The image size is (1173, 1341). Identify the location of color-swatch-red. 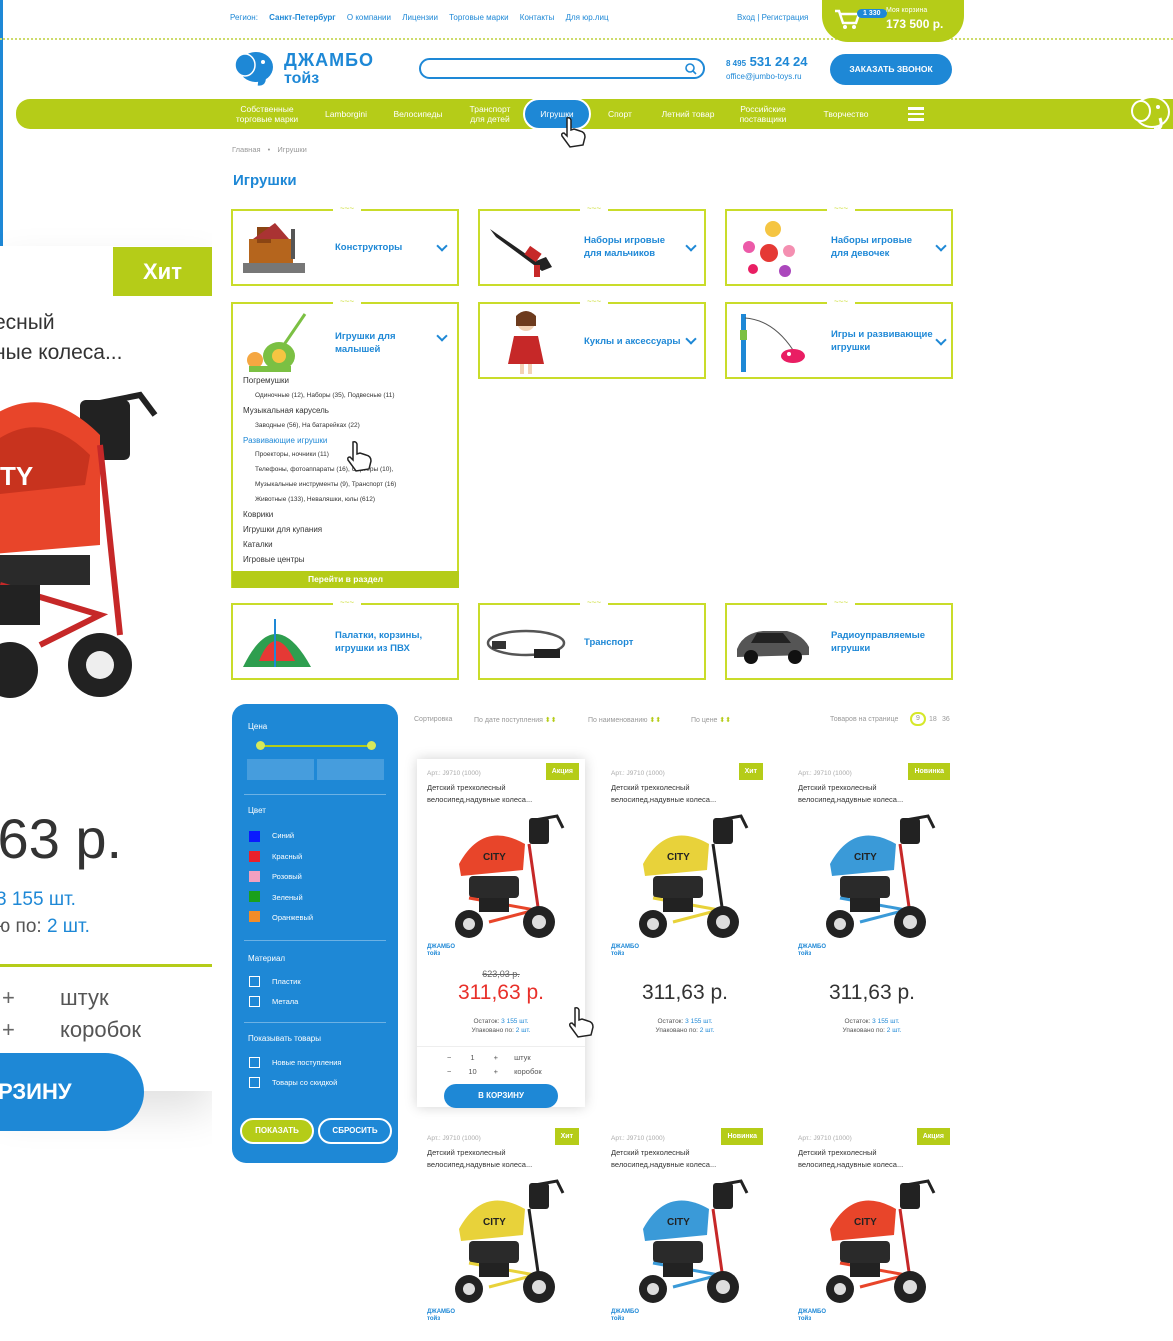
(254, 856).